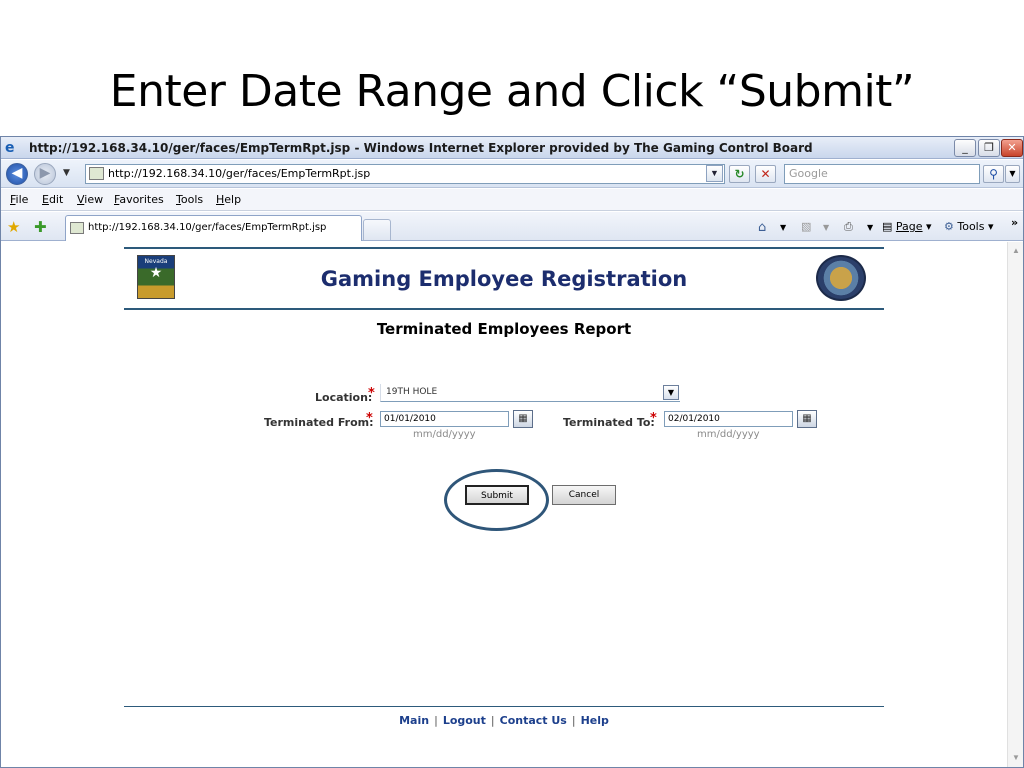 The image size is (1024, 768). I want to click on location-value: 19TH HOLE, so click(412, 392).